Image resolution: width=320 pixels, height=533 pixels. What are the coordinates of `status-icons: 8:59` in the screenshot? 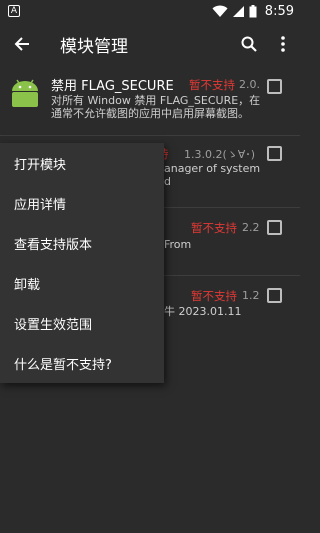 It's located at (253, 11).